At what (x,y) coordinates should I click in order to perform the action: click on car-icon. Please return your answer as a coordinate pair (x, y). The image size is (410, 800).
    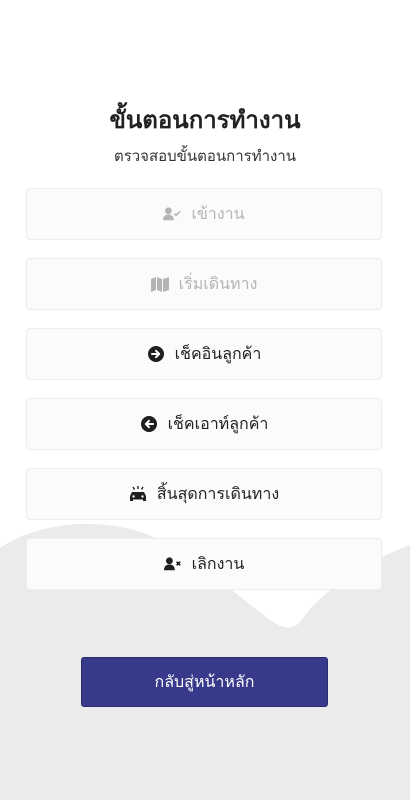
    Looking at the image, I should click on (138, 494).